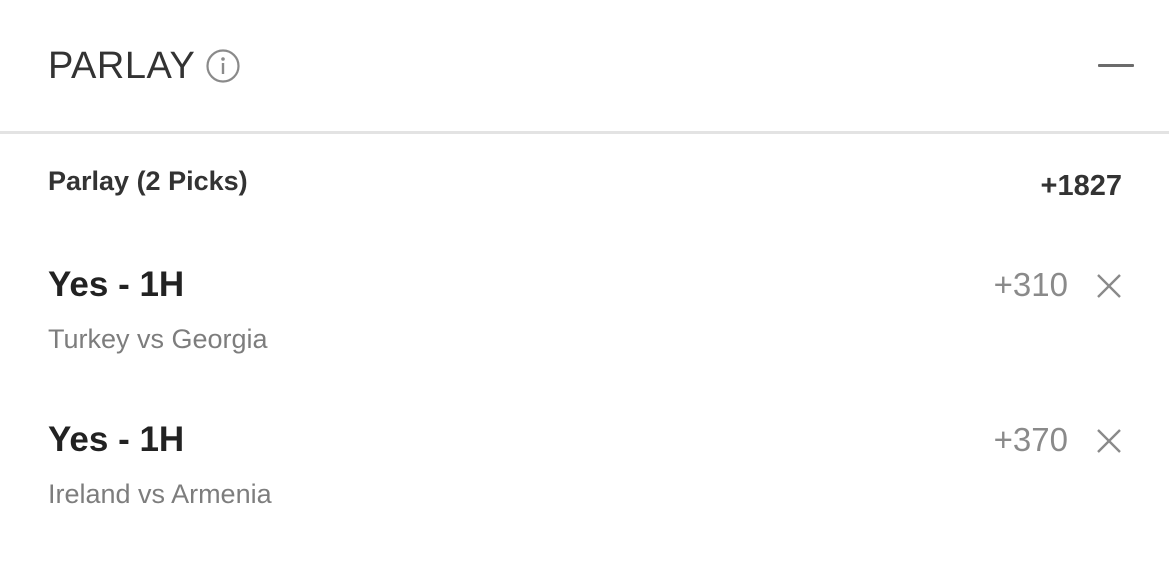 This screenshot has width=1169, height=563. I want to click on parlay-summary-label: Parlay (2 Picks), so click(148, 181).